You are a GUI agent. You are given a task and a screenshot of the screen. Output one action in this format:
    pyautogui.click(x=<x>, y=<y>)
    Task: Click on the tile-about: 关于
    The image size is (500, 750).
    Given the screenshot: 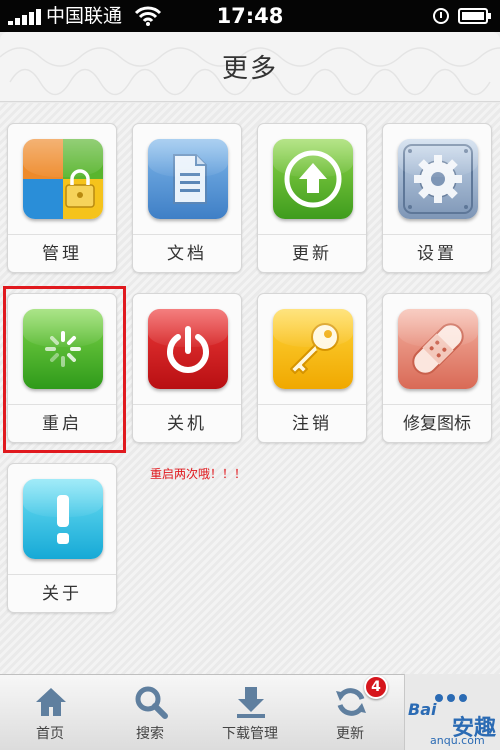 What is the action you would take?
    pyautogui.click(x=62, y=538)
    